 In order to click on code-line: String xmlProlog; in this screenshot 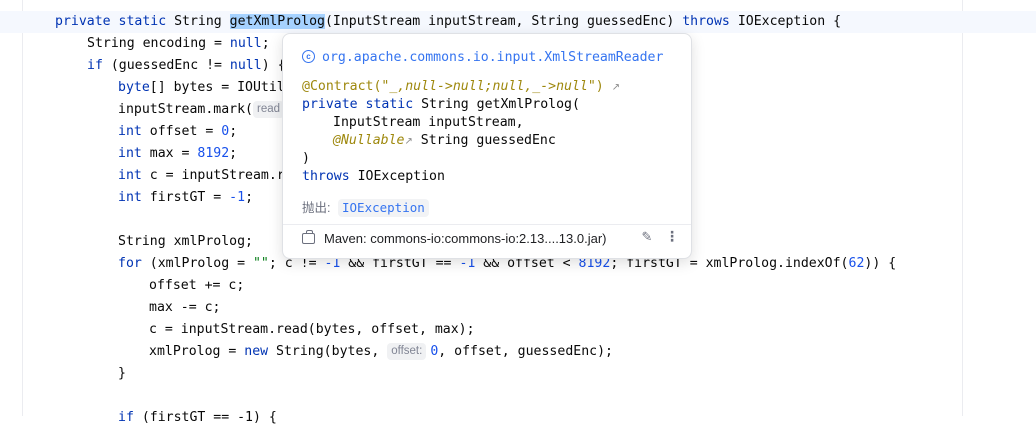, I will do `click(185, 242)`.